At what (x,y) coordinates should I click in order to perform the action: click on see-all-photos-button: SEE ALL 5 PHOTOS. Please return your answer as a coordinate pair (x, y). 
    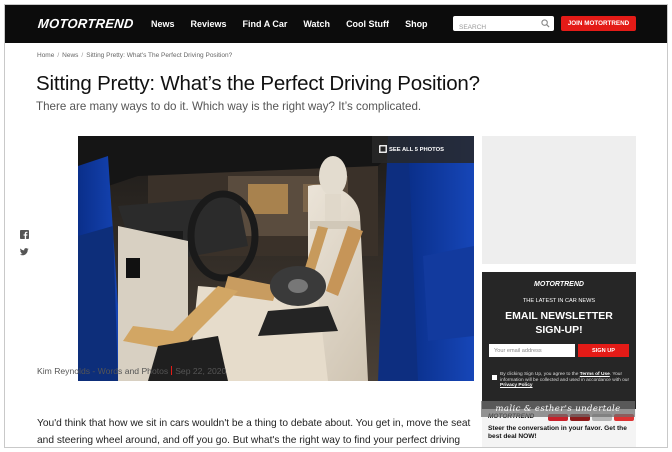
    Looking at the image, I should click on (423, 149).